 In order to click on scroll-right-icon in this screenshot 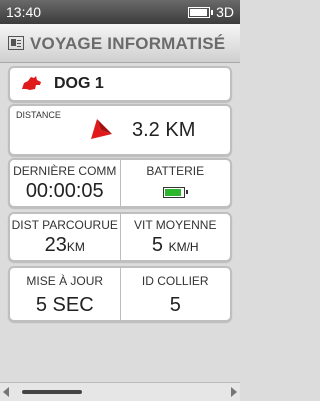, I will do `click(234, 392)`.